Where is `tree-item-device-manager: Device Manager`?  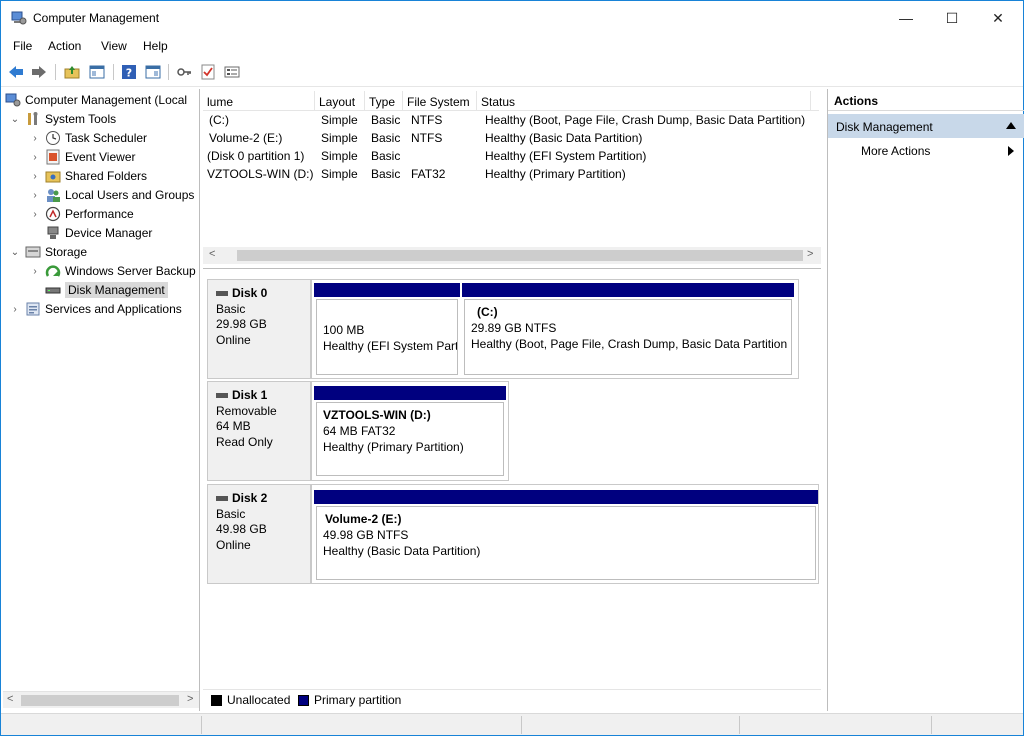 tree-item-device-manager: Device Manager is located at coordinates (90, 233).